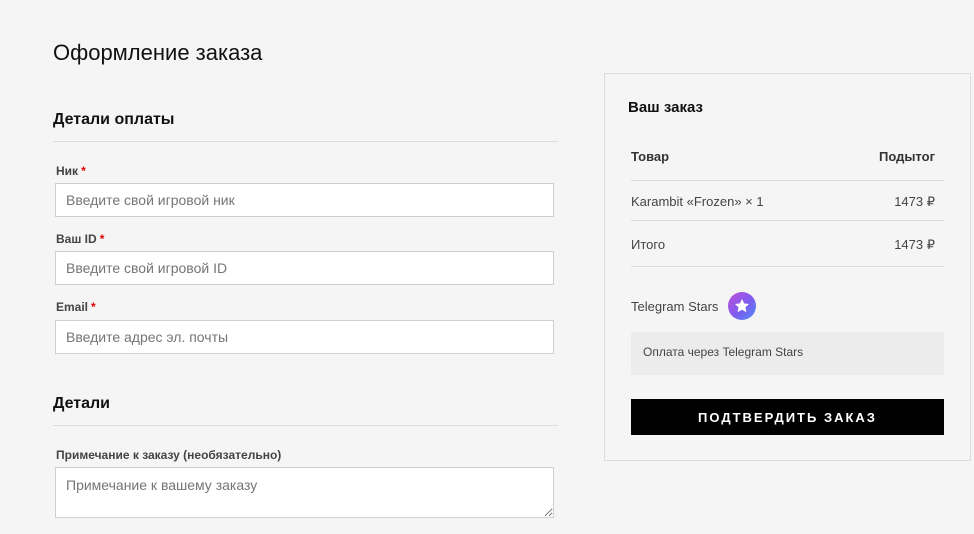  Describe the element at coordinates (304, 337) in the screenshot. I see `email-input` at that location.